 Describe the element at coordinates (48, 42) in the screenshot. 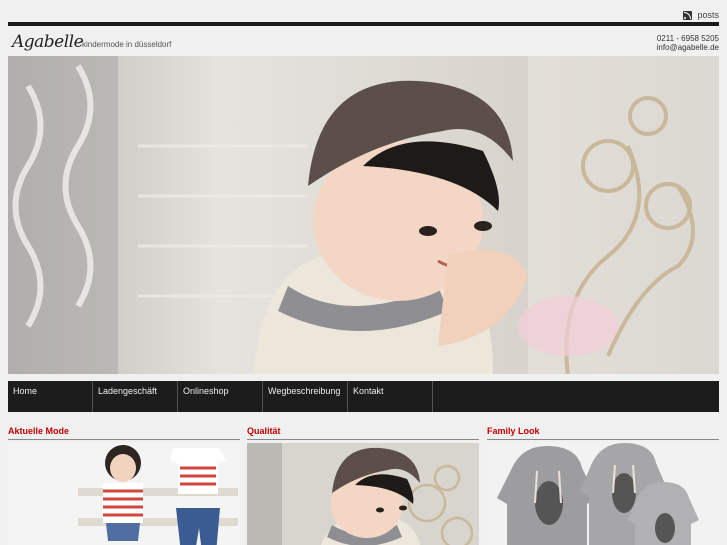

I see `site-logo: Agabelle` at that location.